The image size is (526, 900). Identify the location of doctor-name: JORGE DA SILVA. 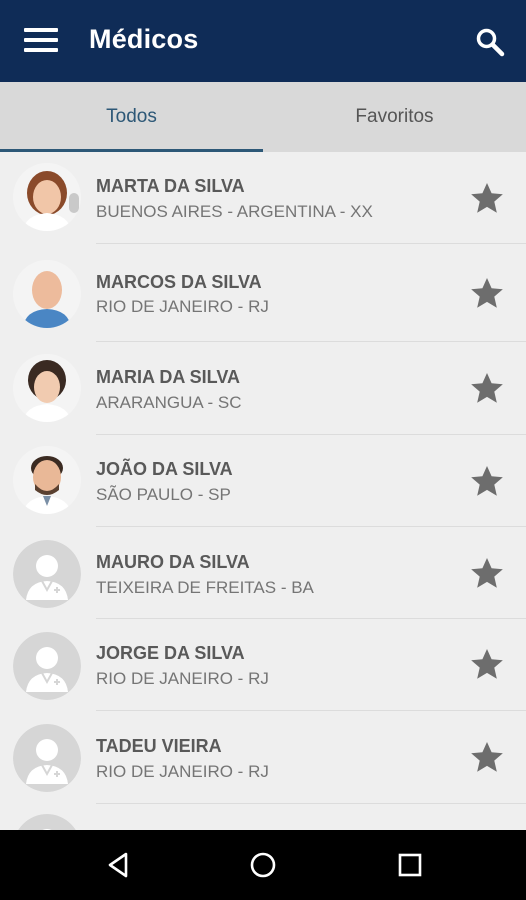
(170, 653).